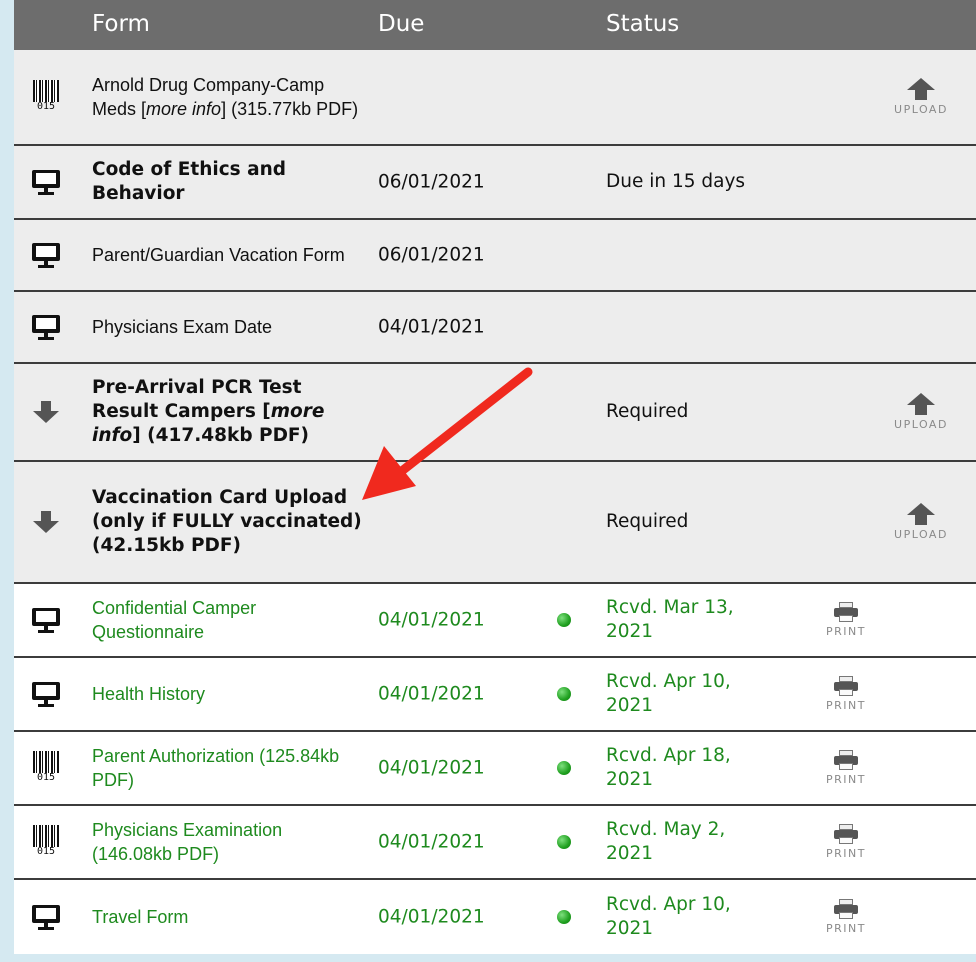  I want to click on column-header-status: Status, so click(643, 24).